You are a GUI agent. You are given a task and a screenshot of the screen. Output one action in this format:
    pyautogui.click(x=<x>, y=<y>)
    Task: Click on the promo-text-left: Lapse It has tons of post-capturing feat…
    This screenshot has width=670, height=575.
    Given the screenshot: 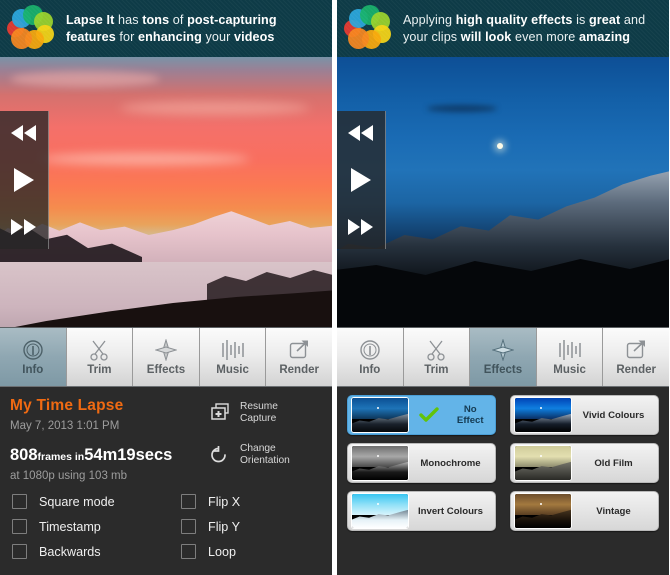 What is the action you would take?
    pyautogui.click(x=171, y=28)
    